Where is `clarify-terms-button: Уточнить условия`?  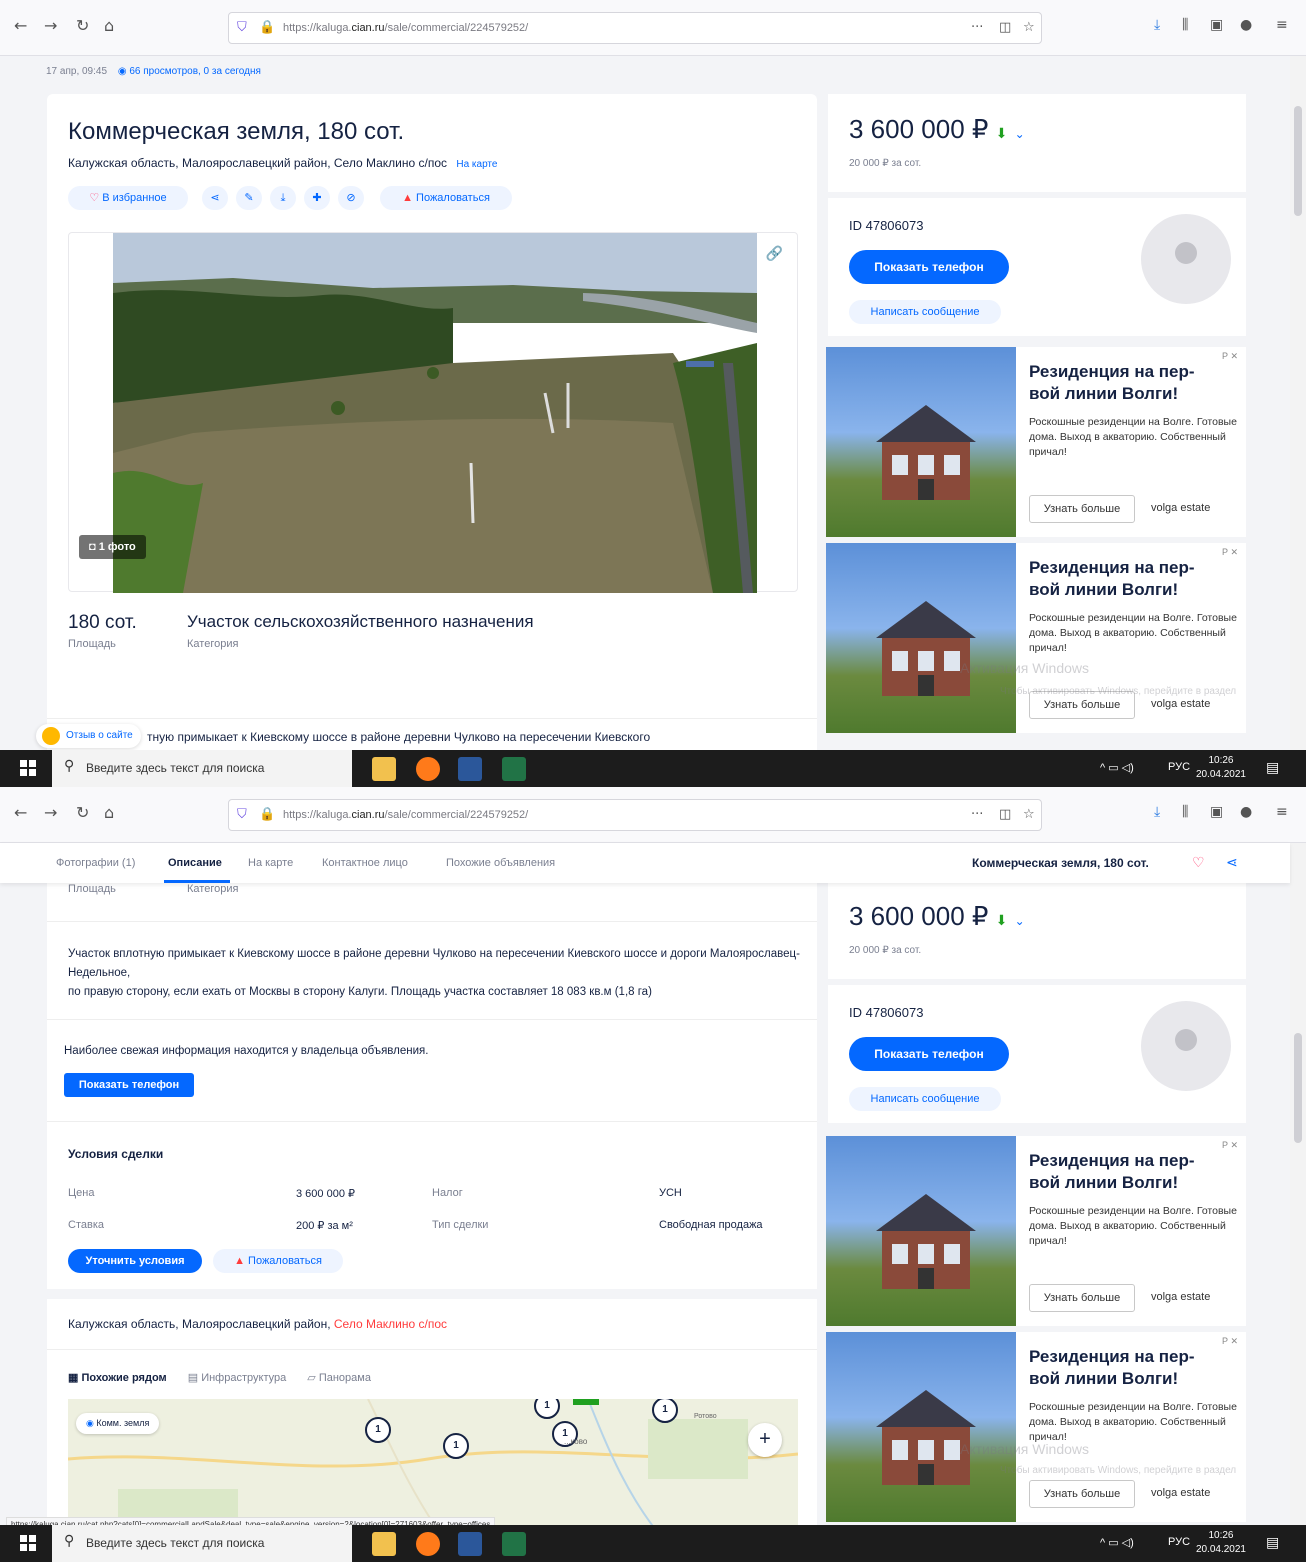 clarify-terms-button: Уточнить условия is located at coordinates (135, 1261).